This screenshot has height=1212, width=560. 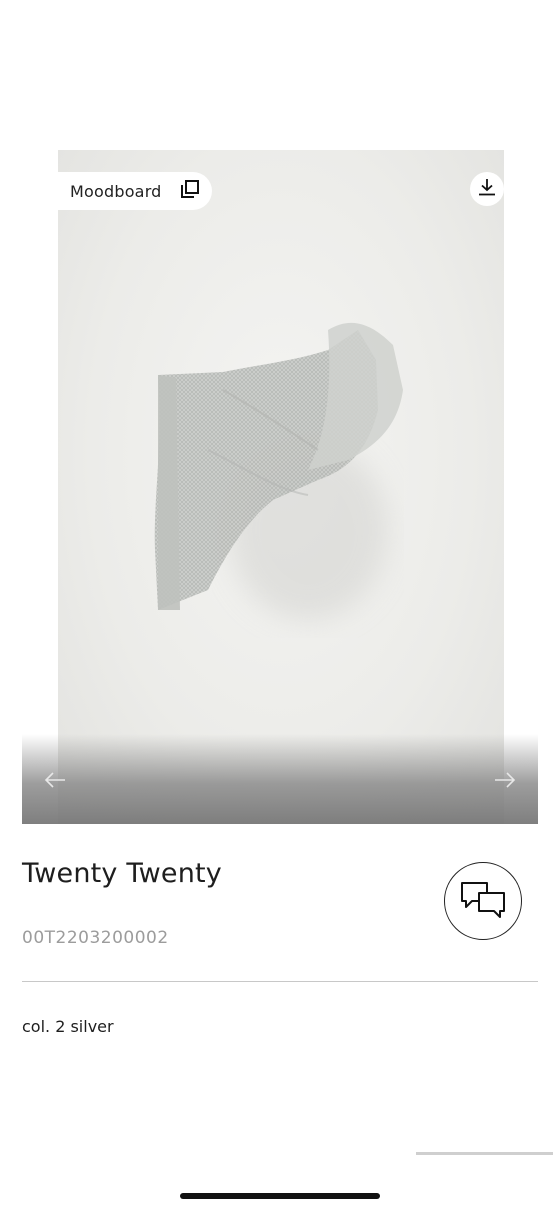 What do you see at coordinates (280, 981) in the screenshot?
I see `divider` at bounding box center [280, 981].